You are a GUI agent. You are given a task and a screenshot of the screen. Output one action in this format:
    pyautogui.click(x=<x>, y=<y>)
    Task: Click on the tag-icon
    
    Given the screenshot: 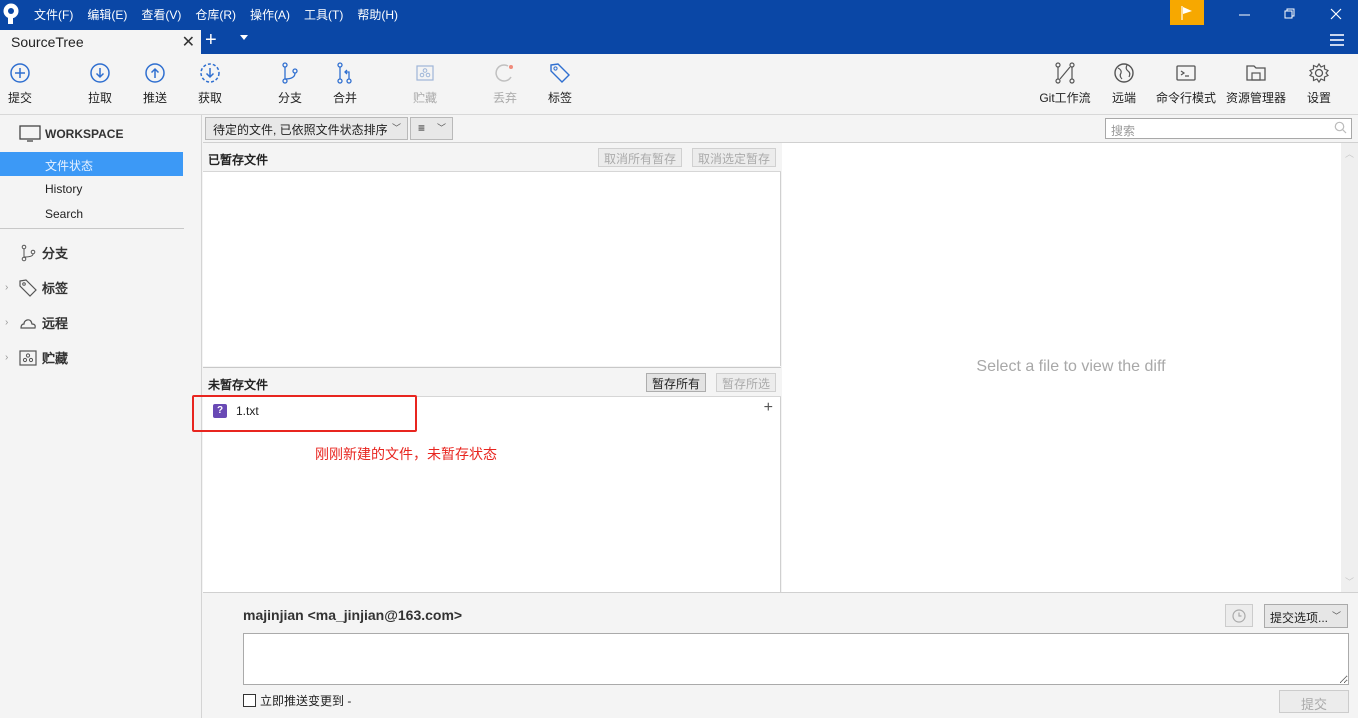 What is the action you would take?
    pyautogui.click(x=28, y=287)
    